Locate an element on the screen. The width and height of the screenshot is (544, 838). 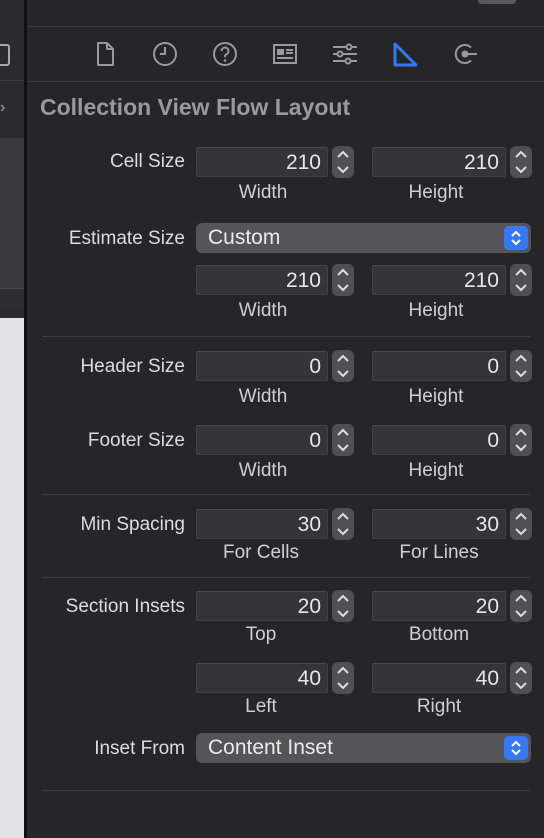
footer-height-stepper is located at coordinates (521, 440).